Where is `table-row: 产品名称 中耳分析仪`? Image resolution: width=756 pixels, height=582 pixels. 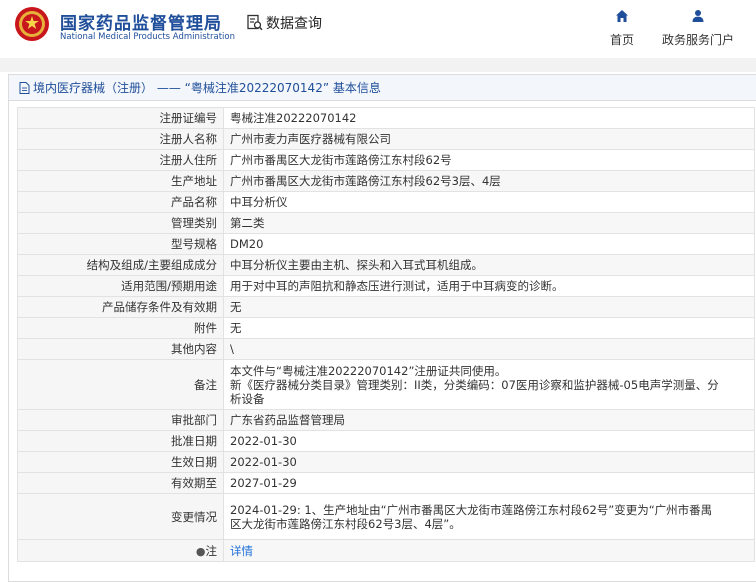
table-row: 产品名称 中耳分析仪 is located at coordinates (386, 202).